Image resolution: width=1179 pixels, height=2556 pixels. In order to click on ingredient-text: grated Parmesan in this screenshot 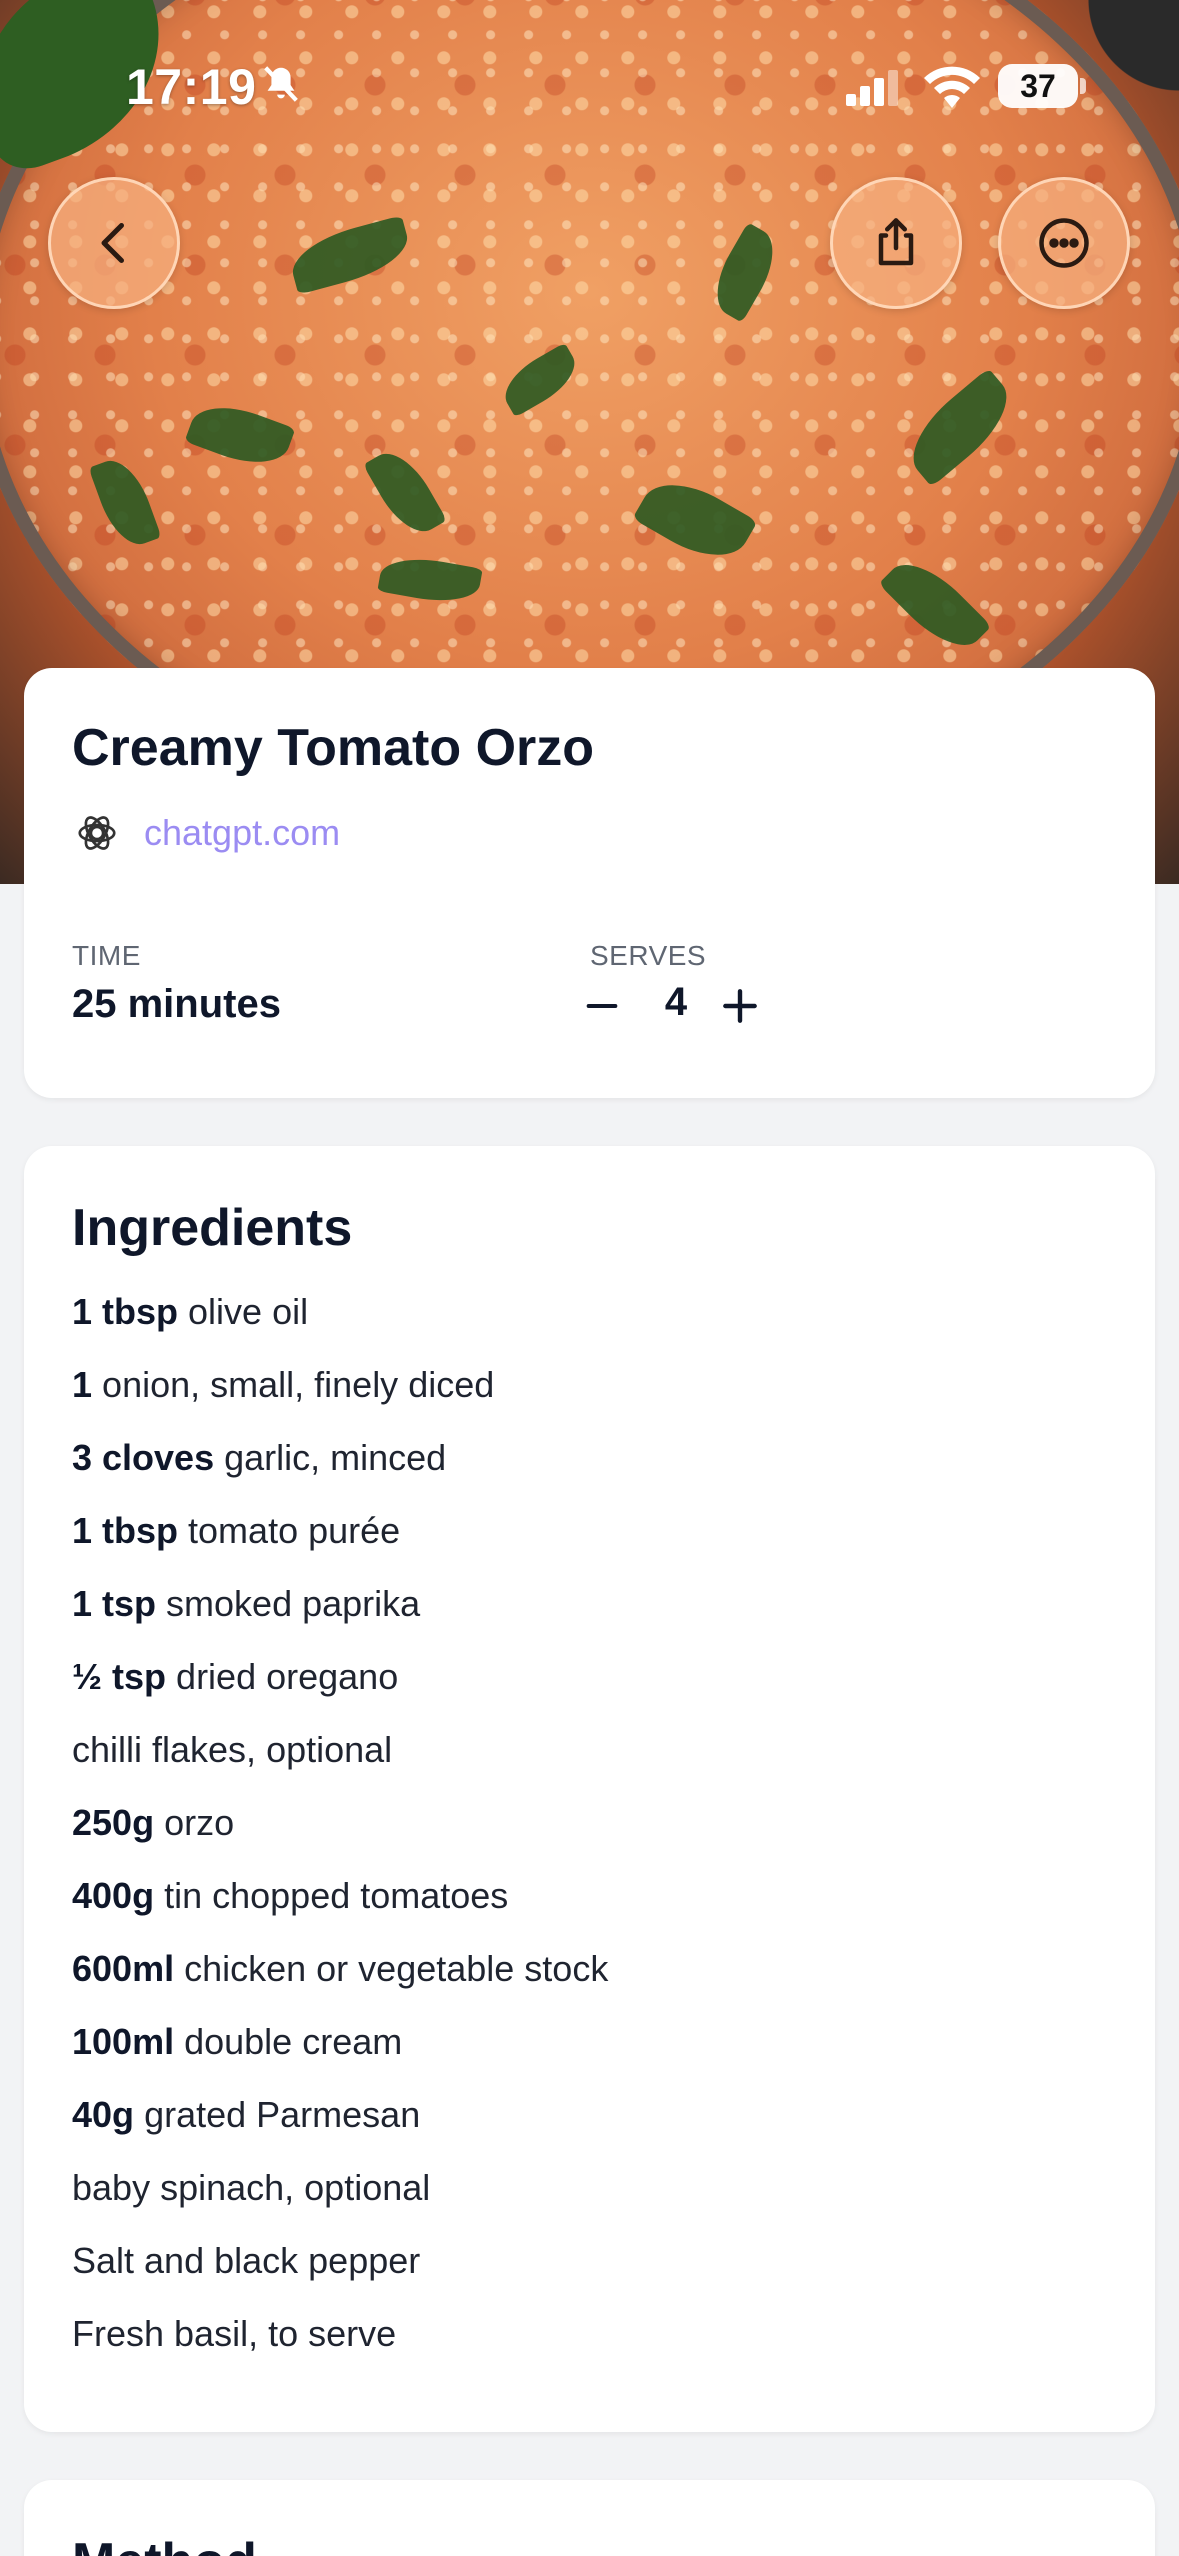, I will do `click(282, 2114)`.